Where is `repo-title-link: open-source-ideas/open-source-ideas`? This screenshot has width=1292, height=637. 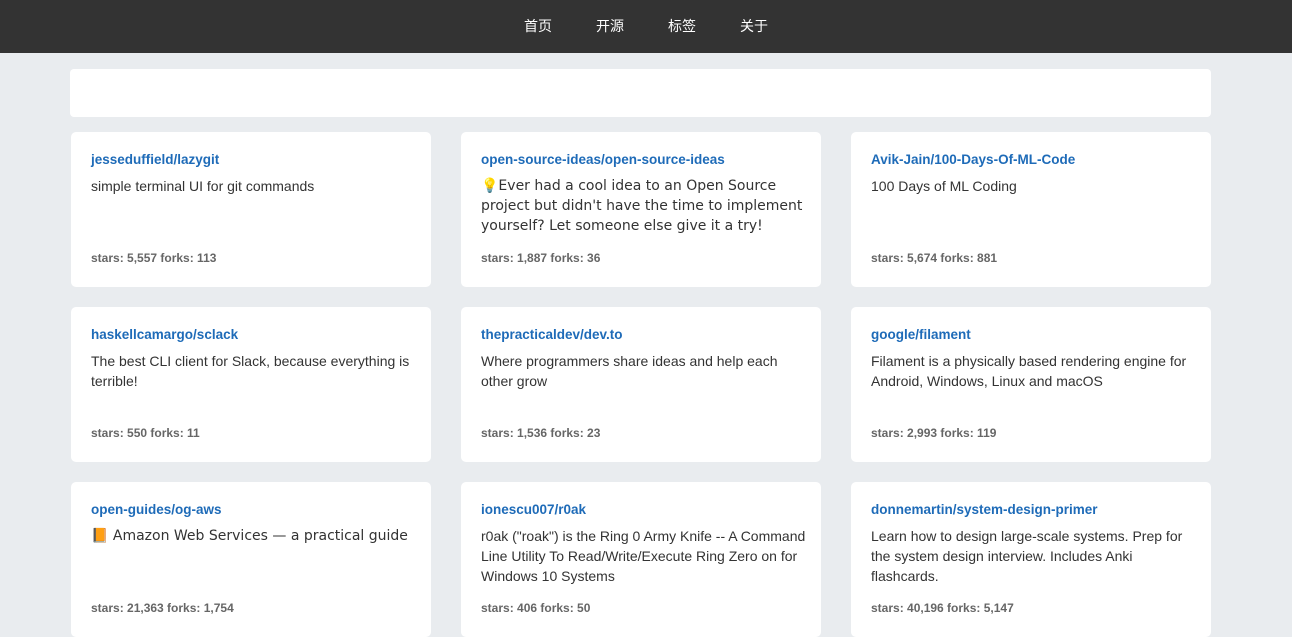
repo-title-link: open-source-ideas/open-source-ideas is located at coordinates (603, 159).